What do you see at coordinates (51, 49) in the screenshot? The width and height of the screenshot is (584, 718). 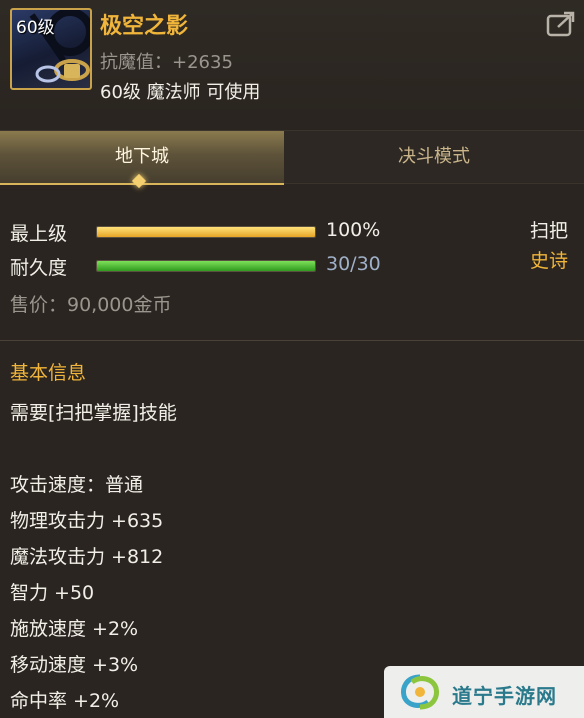 I see `item-icon: 60级` at bounding box center [51, 49].